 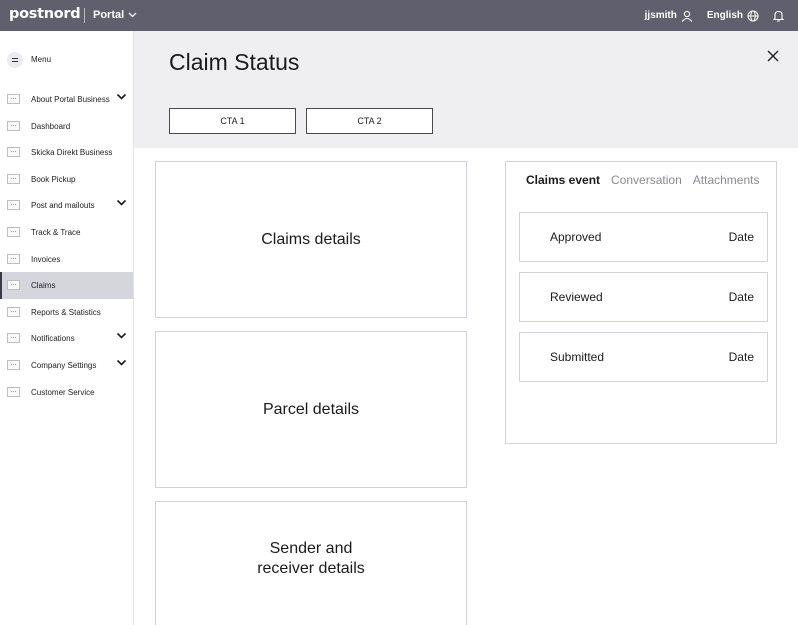 I want to click on user-icon, so click(x=687, y=16).